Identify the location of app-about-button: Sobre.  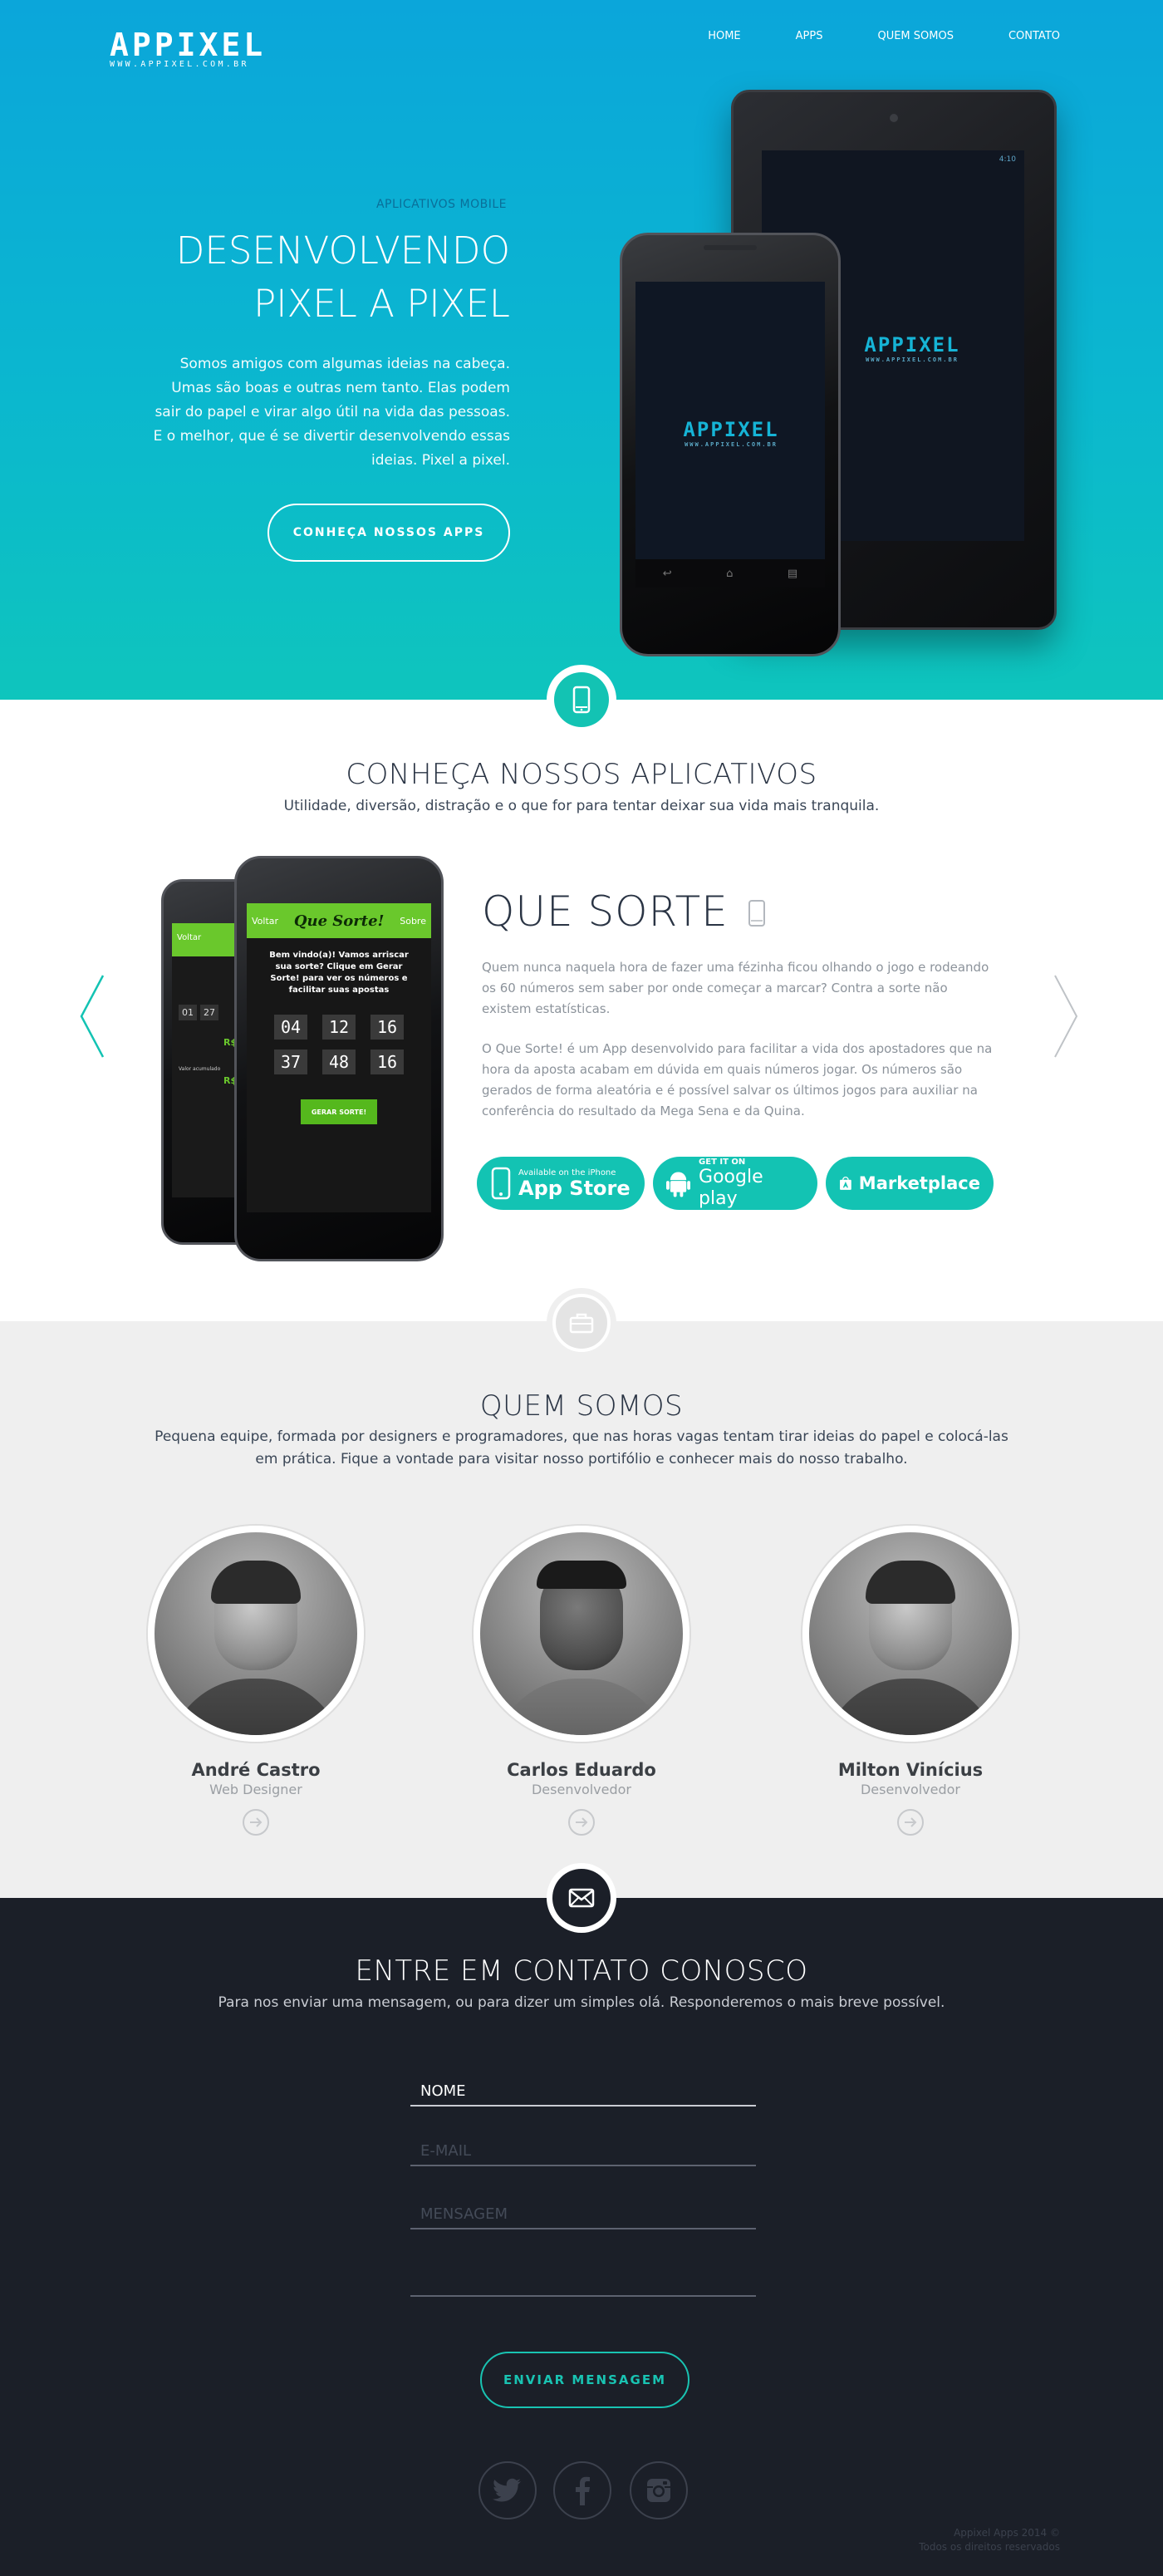
(413, 921).